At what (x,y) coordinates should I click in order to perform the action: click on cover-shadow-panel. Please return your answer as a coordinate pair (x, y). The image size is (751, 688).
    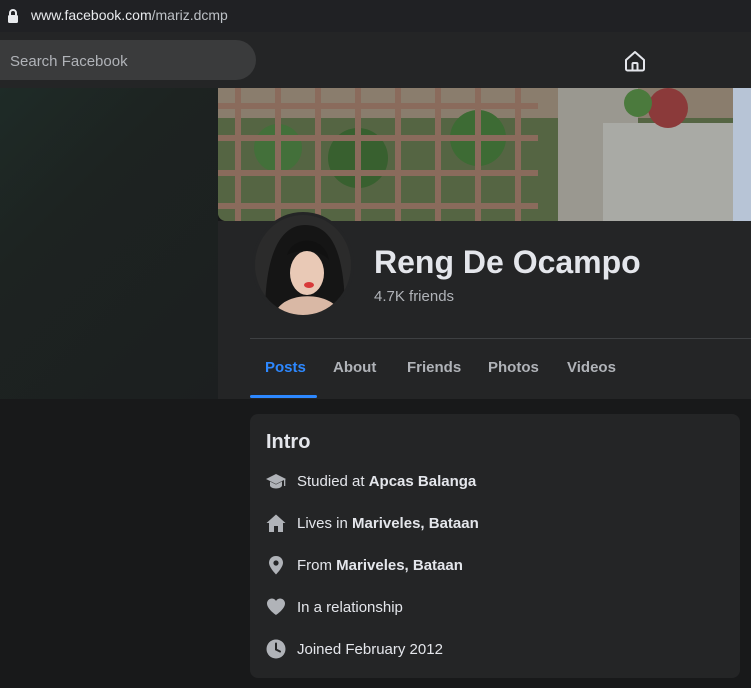
    Looking at the image, I should click on (109, 243).